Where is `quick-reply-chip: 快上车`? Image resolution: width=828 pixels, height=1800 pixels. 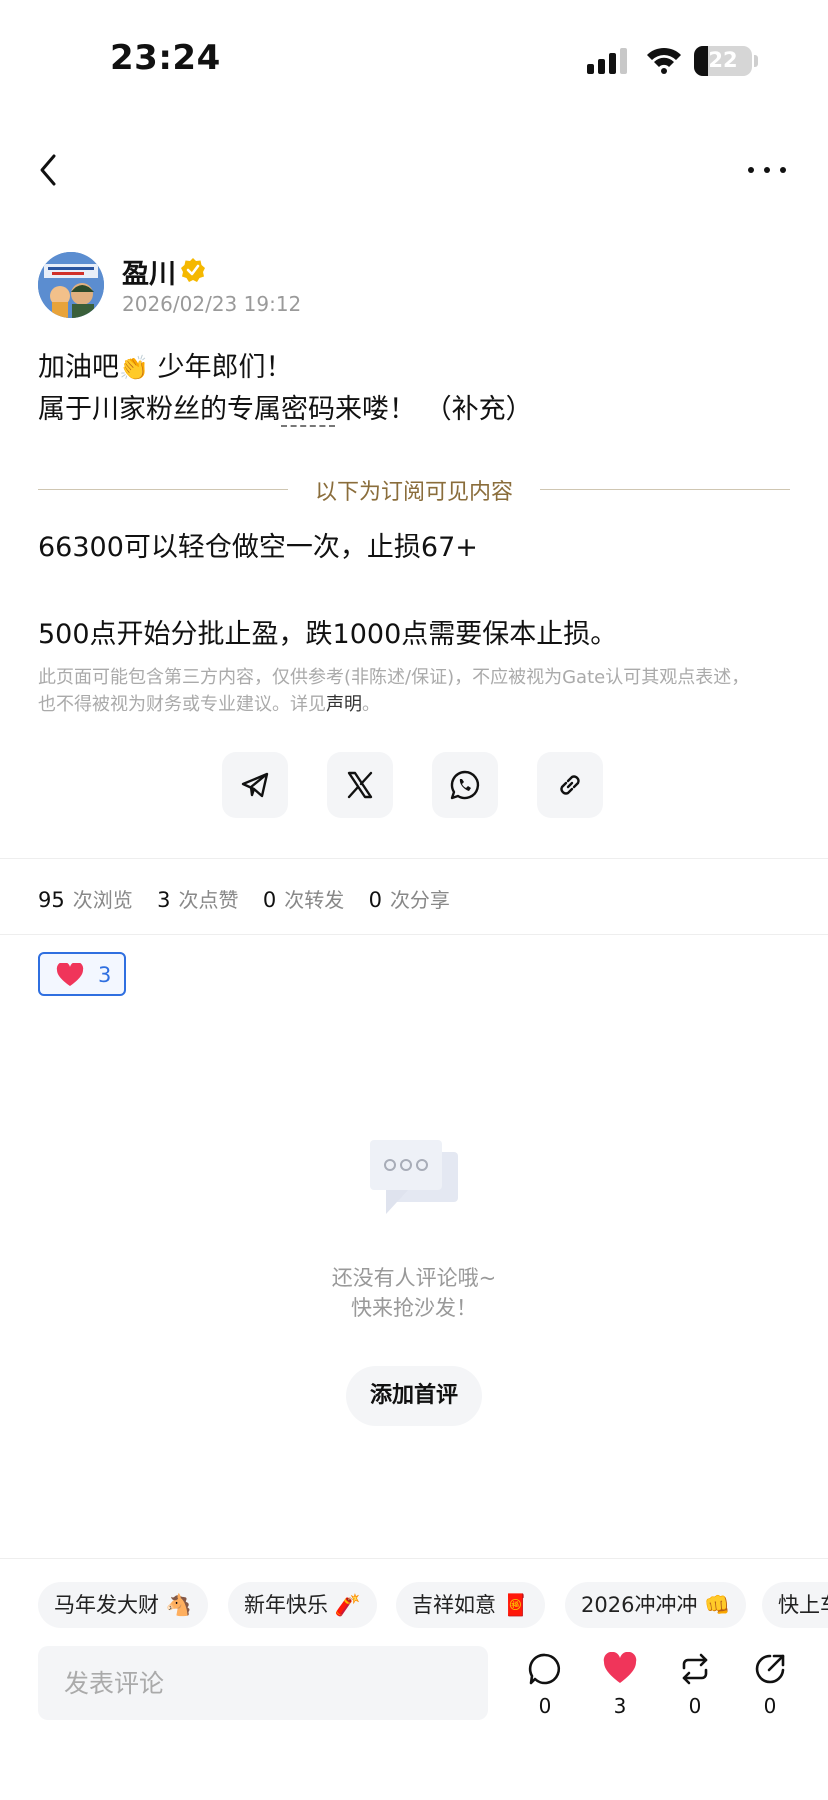 quick-reply-chip: 快上车 is located at coordinates (795, 1605).